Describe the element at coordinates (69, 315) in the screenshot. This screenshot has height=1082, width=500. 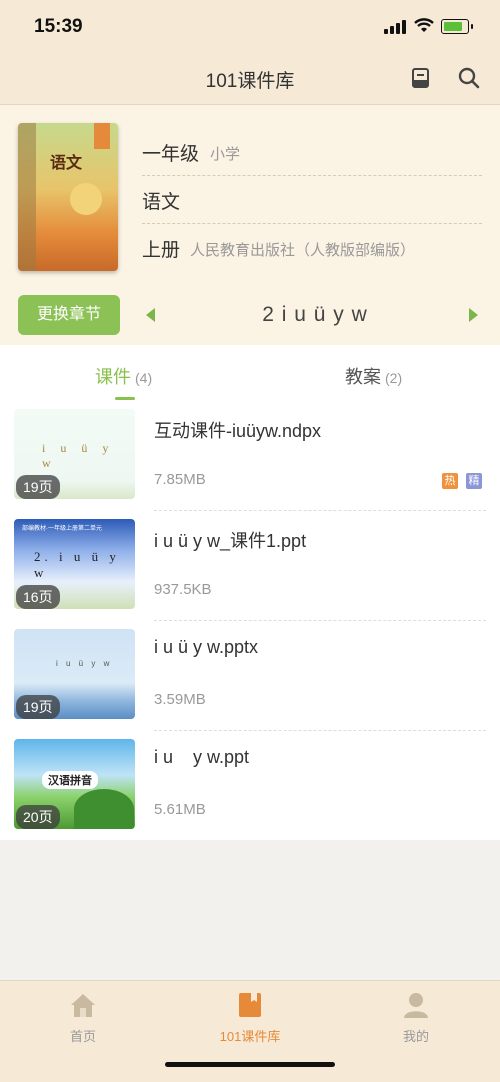
I see `change-chapter-button: 更换章节` at that location.